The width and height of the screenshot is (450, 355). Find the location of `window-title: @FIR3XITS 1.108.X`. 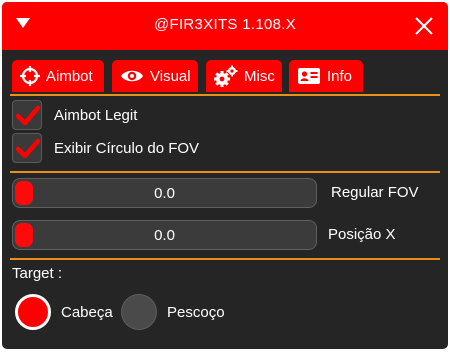

window-title: @FIR3XITS 1.108.X is located at coordinates (225, 24).